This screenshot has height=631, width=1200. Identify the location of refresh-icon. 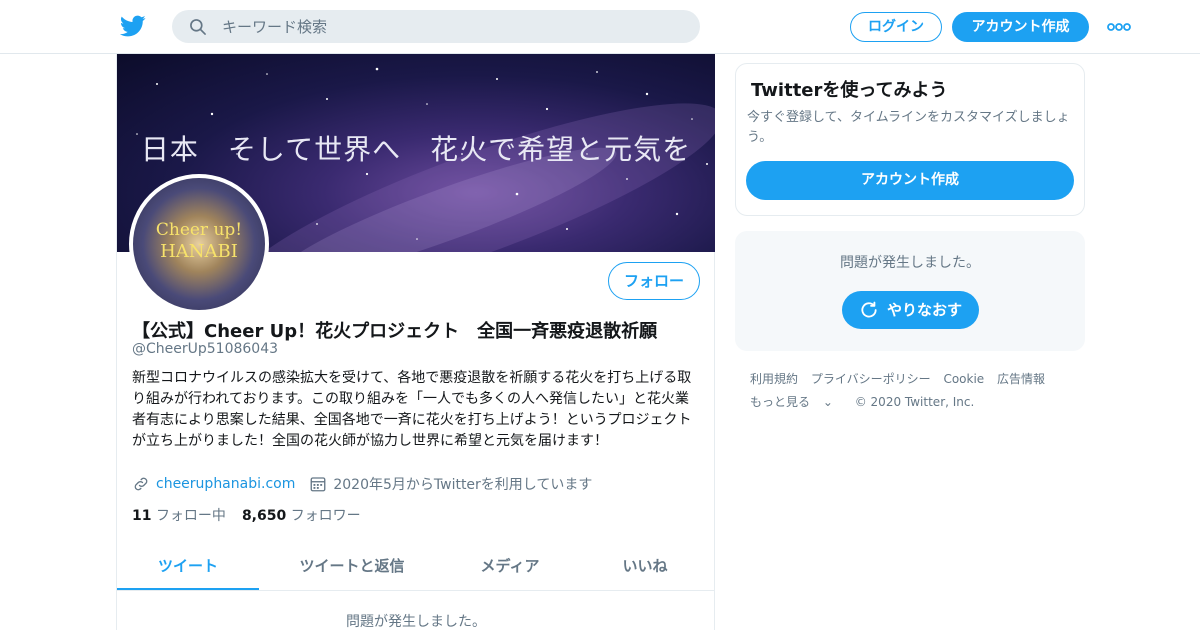
(869, 309).